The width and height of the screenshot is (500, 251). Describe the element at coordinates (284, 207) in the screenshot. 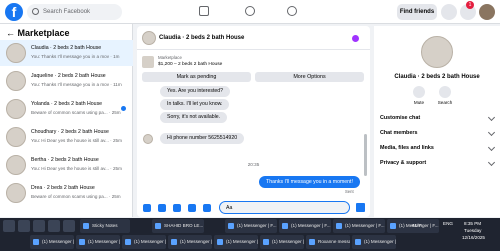

I see `message-input: Aa` at that location.